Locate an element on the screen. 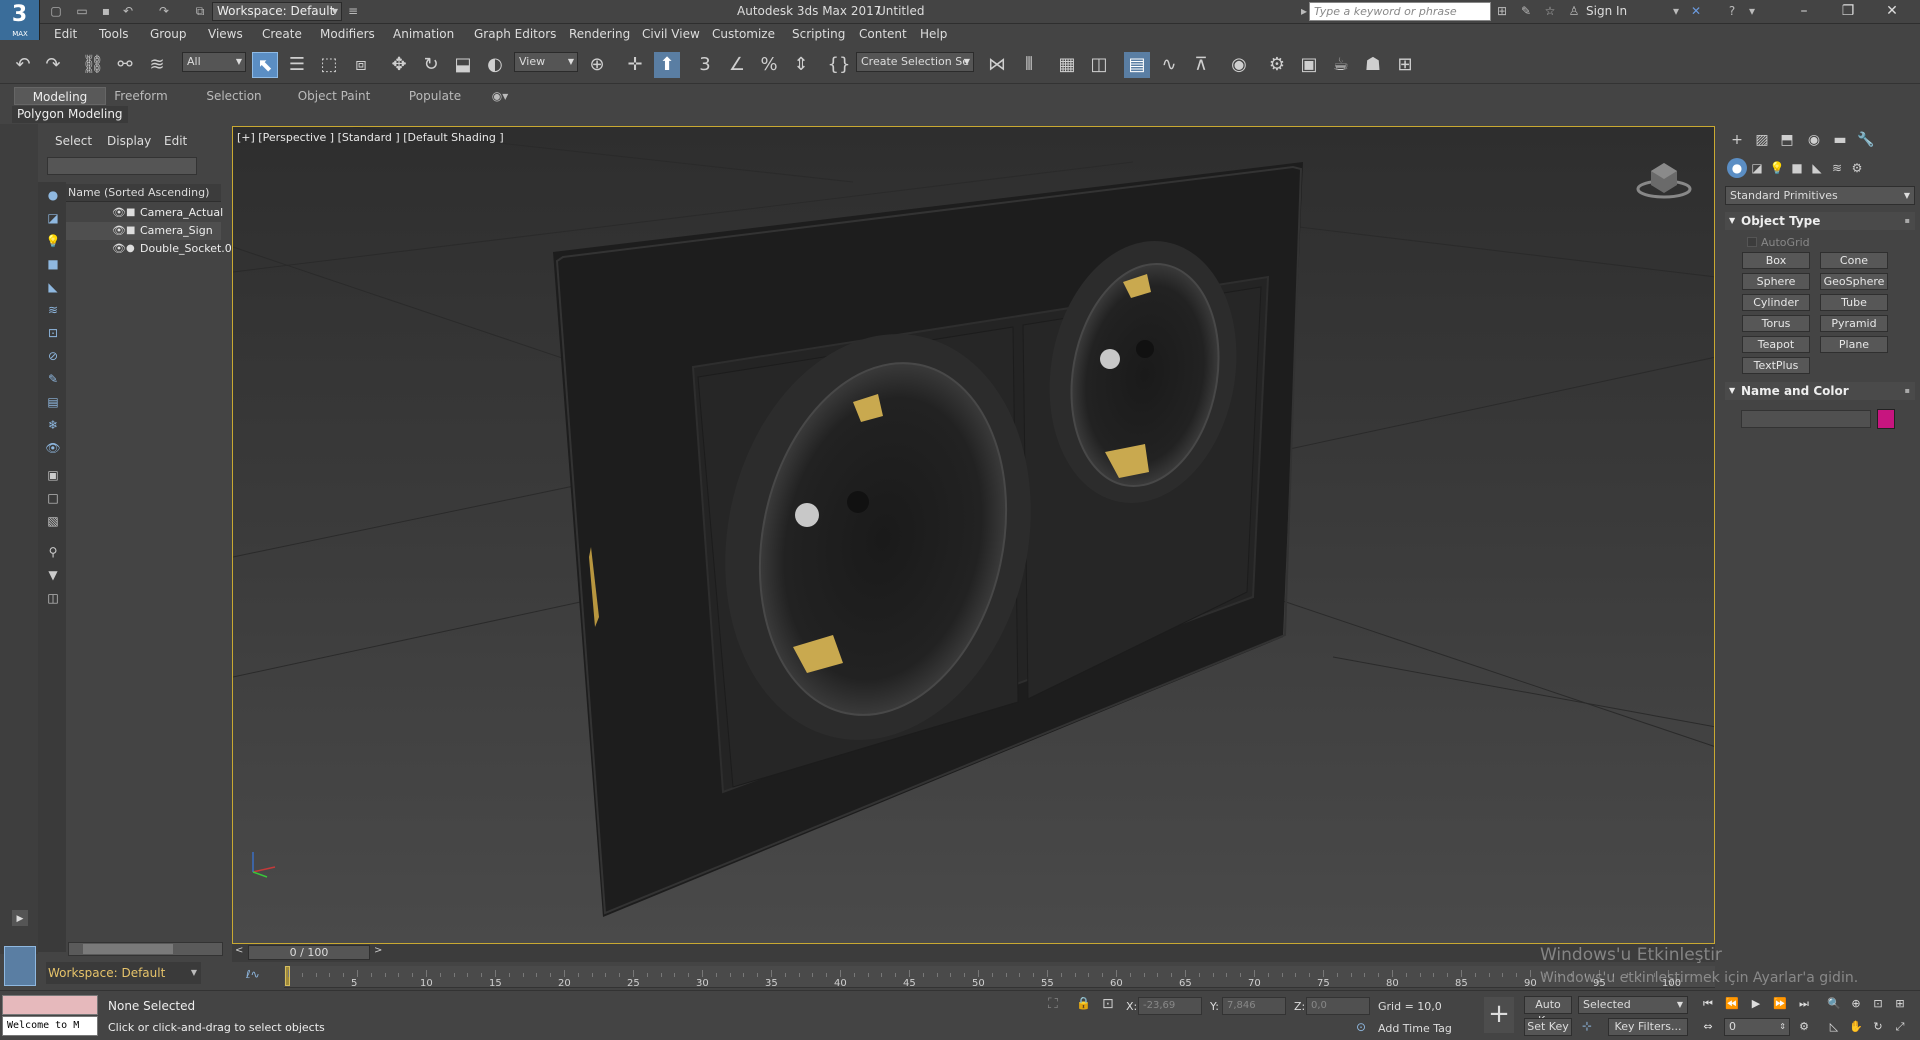 This screenshot has width=1920, height=1040. helpers-icon: ◣ is located at coordinates (1817, 168).